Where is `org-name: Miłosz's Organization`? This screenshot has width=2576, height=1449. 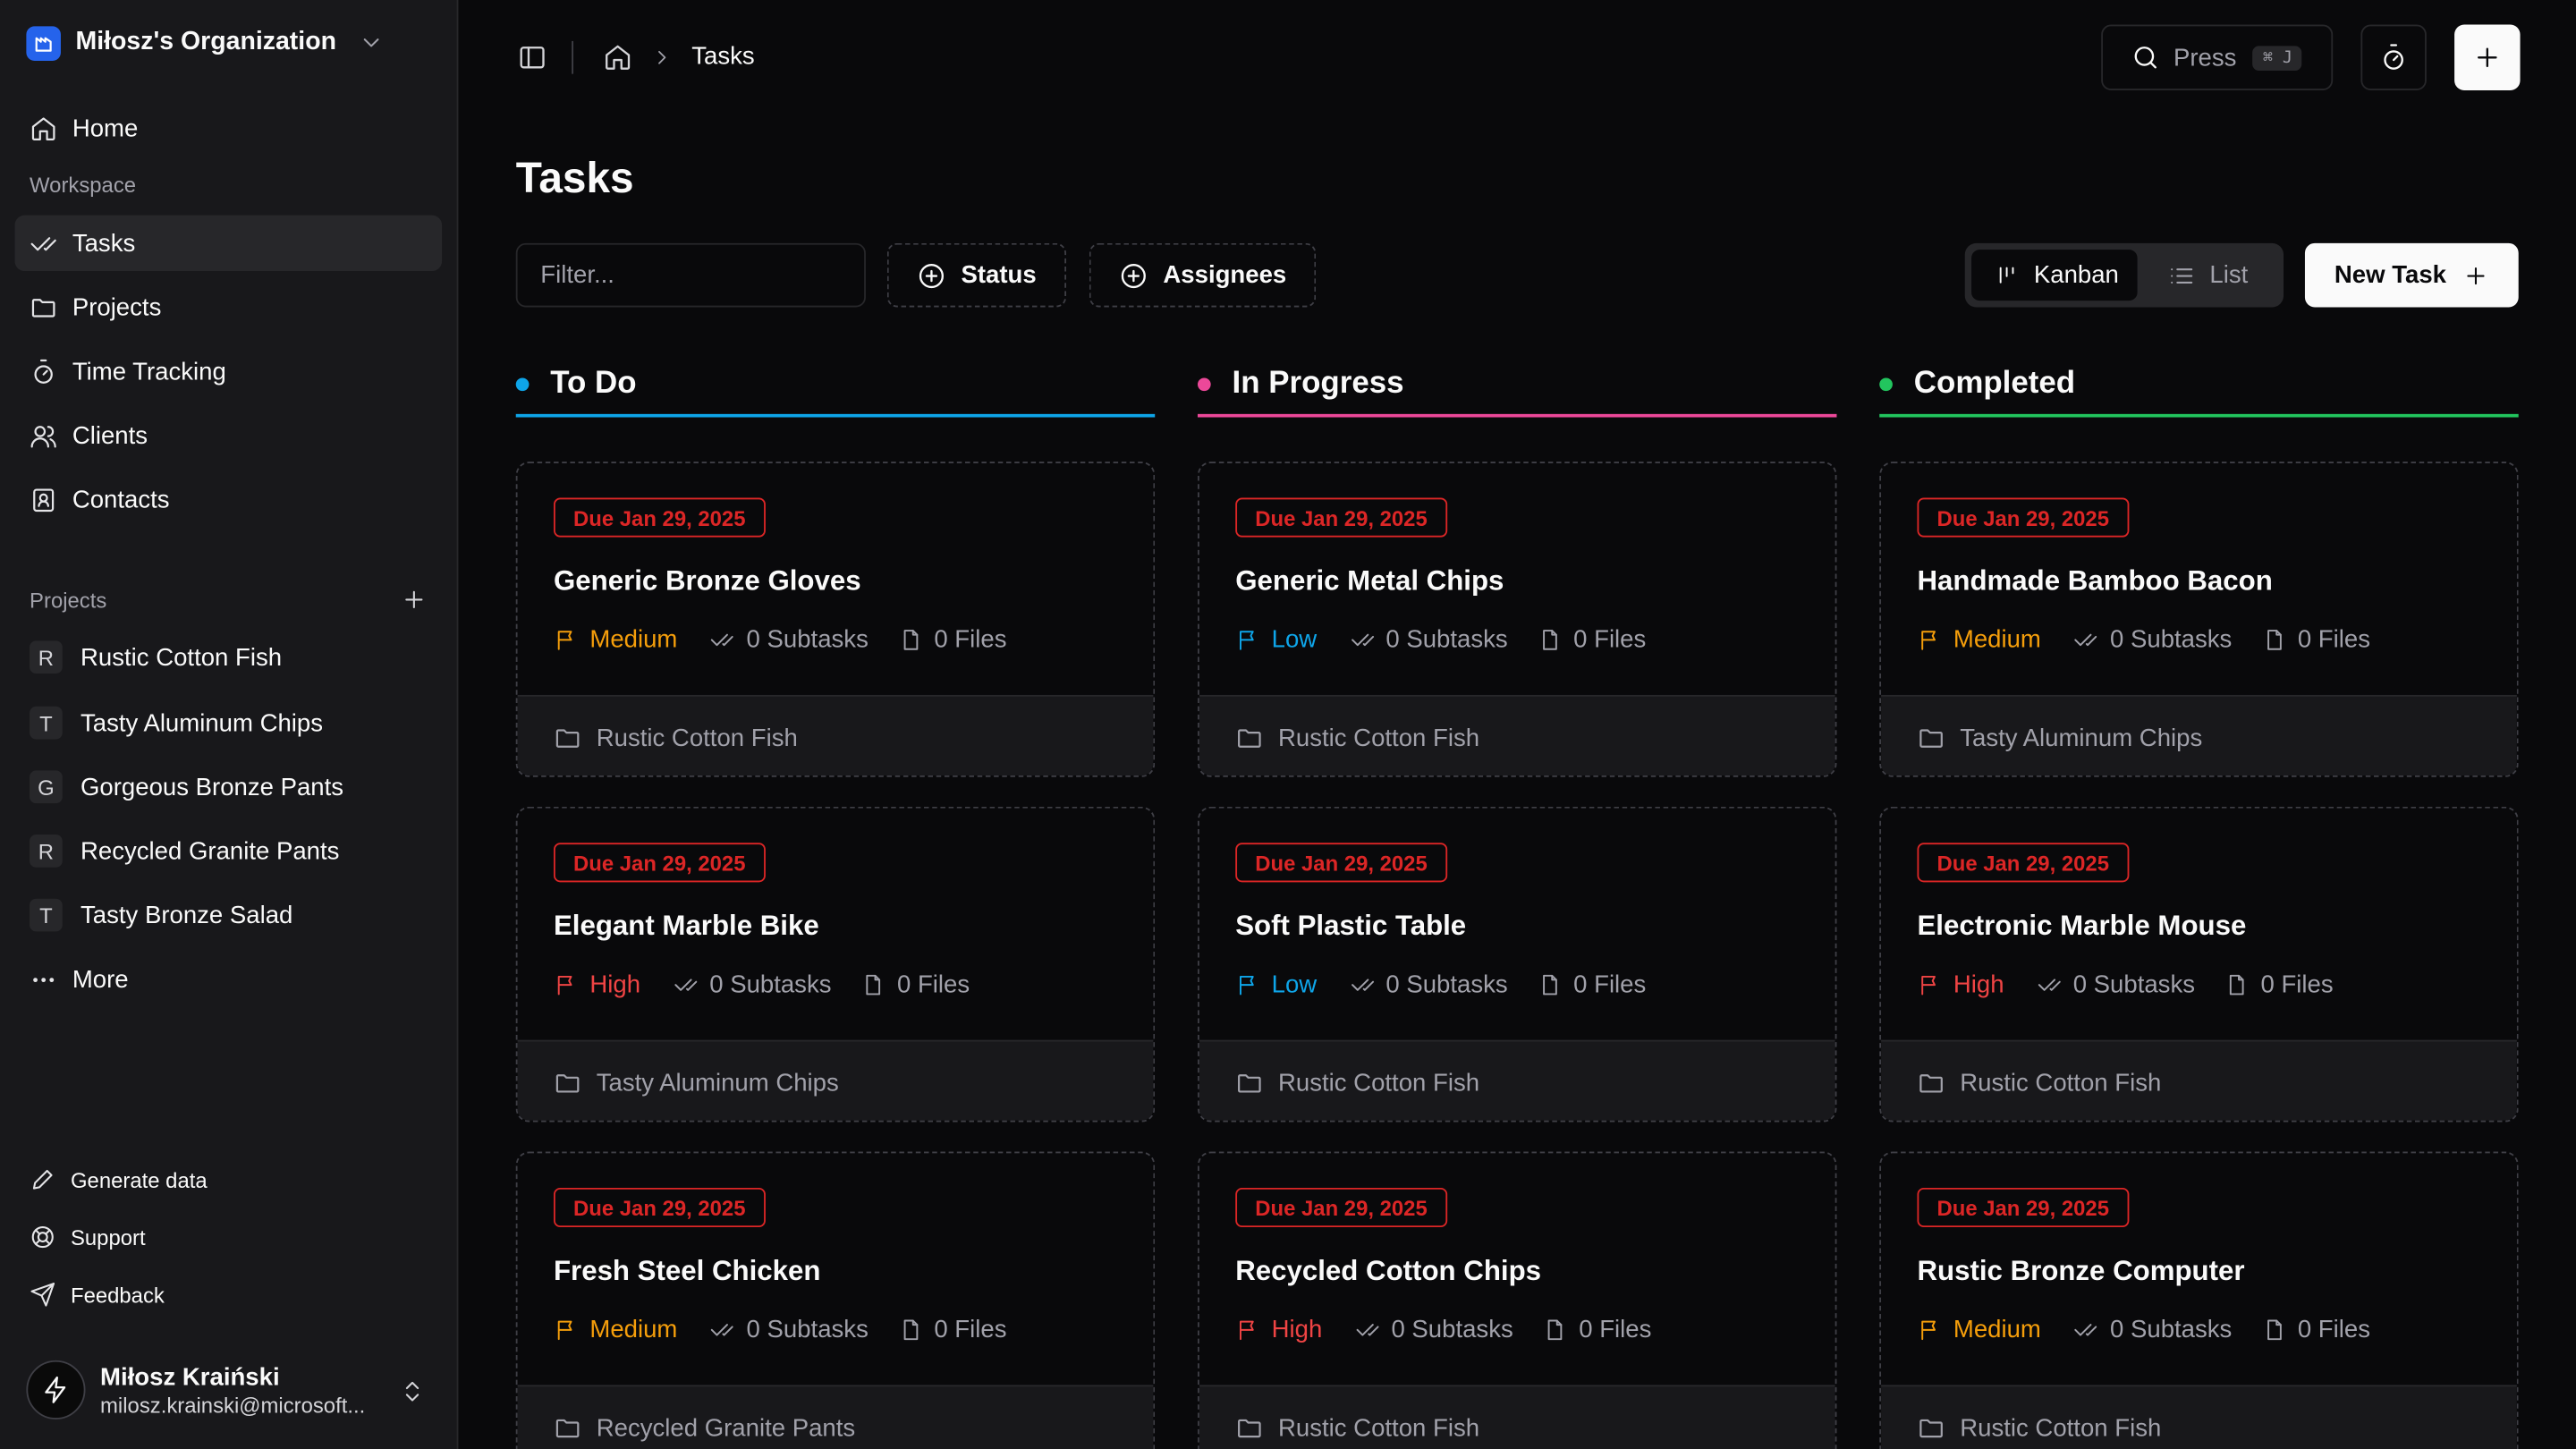
org-name: Miłosz's Organization is located at coordinates (205, 42).